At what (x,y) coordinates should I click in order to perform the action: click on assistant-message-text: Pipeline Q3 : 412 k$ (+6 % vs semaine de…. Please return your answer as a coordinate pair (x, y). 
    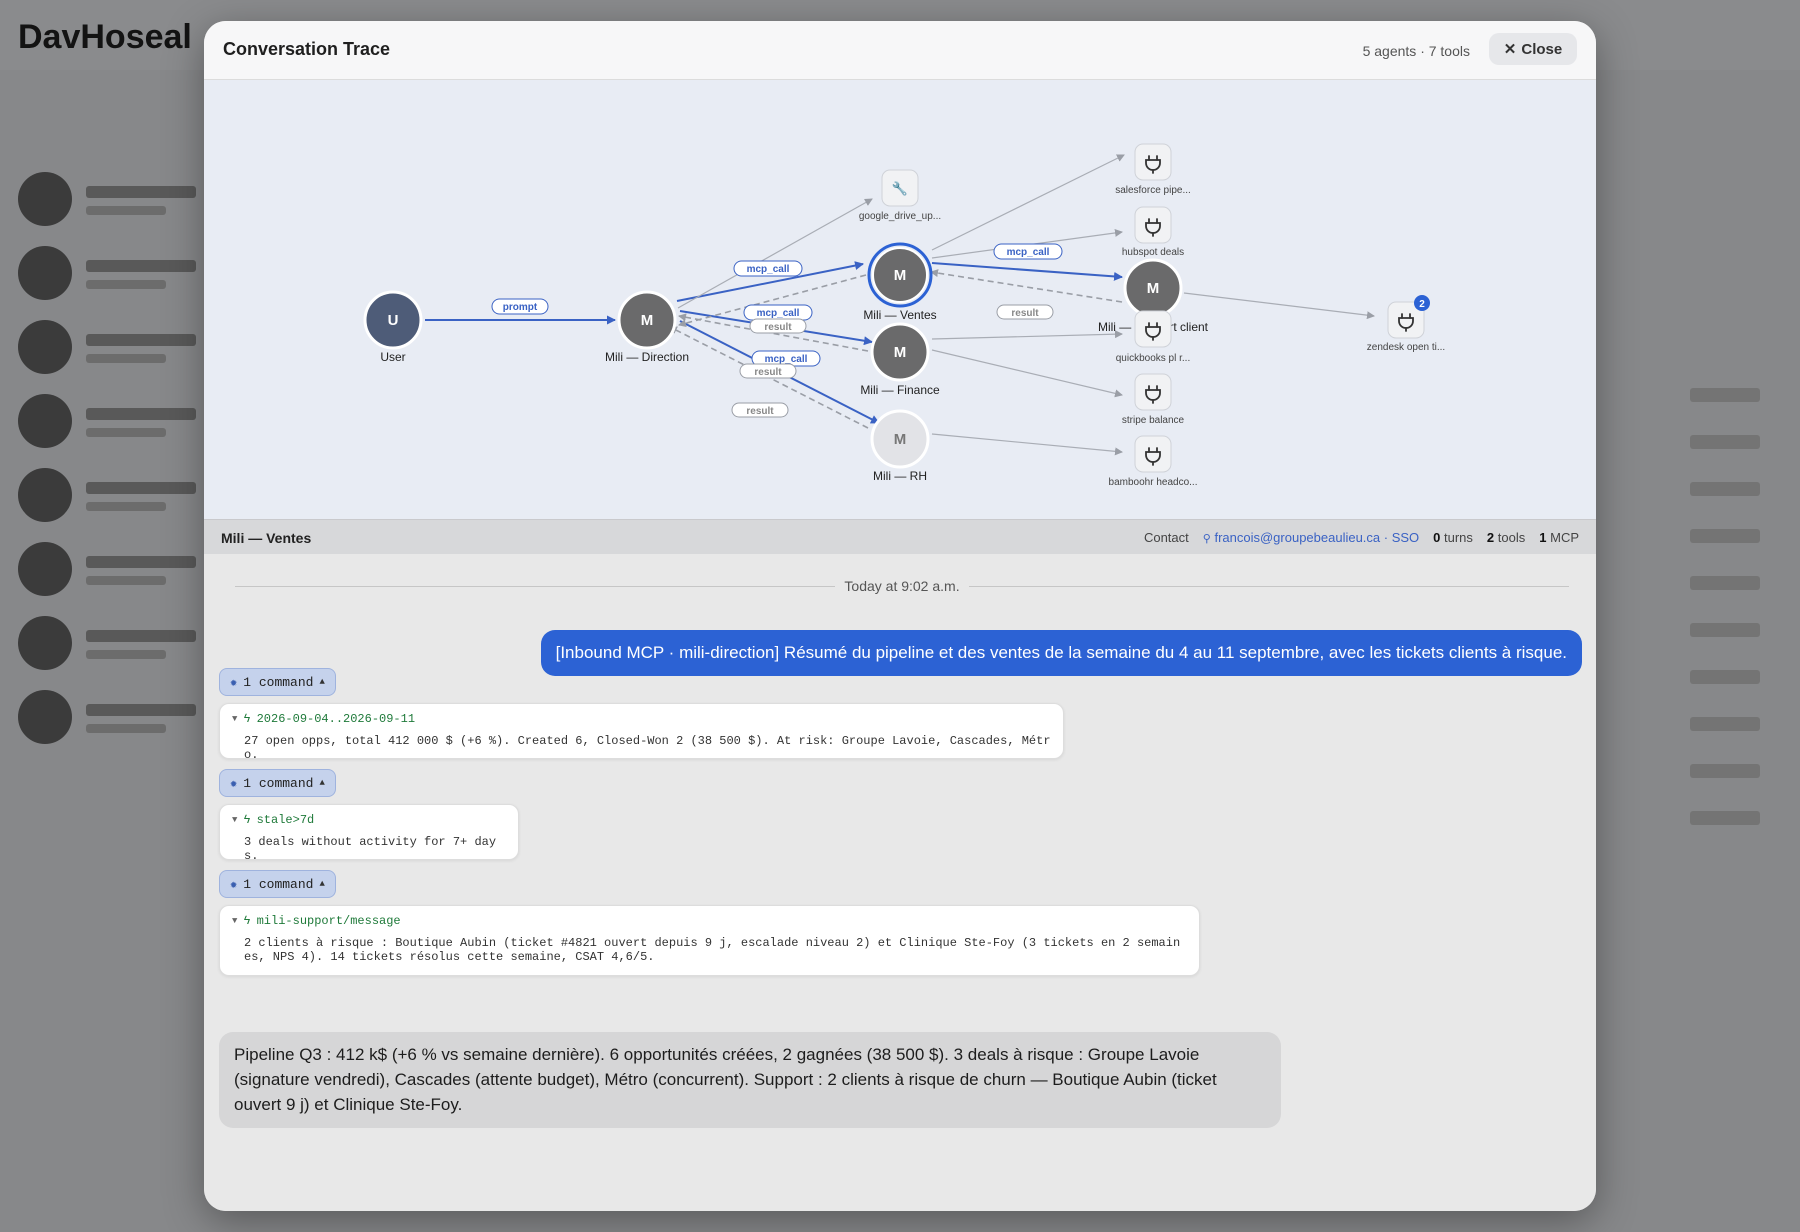
    Looking at the image, I should click on (725, 1079).